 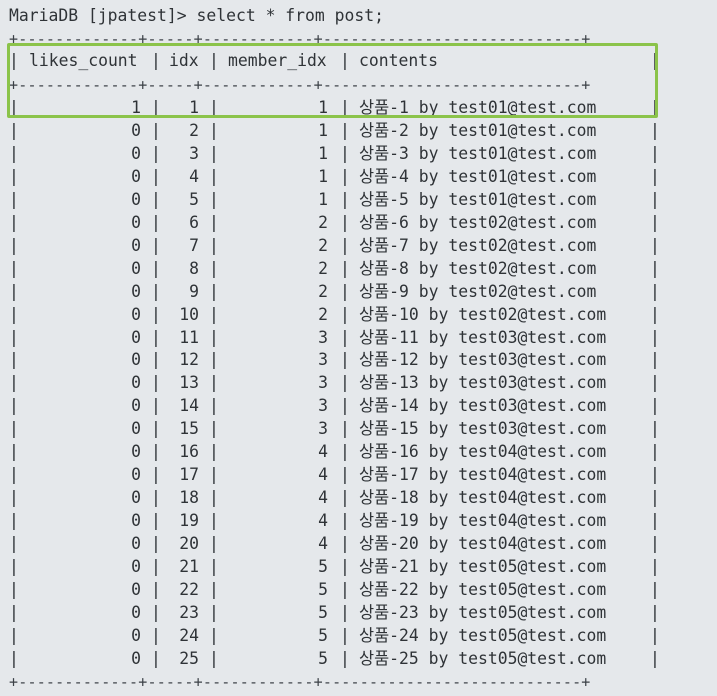 I want to click on cell-contents: 상품-18 by test04@test.com, so click(x=483, y=498).